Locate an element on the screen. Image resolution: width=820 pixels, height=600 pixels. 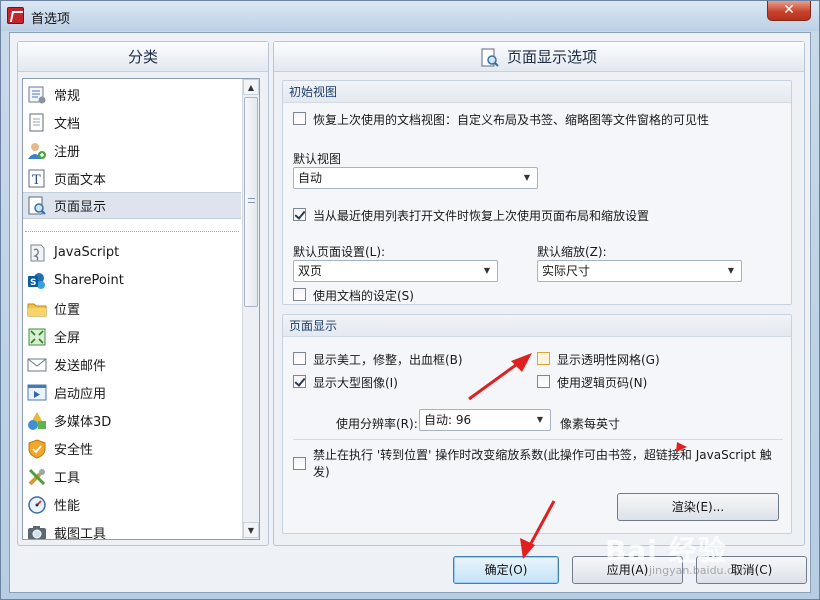
page-text-icon: T is located at coordinates (37, 179).